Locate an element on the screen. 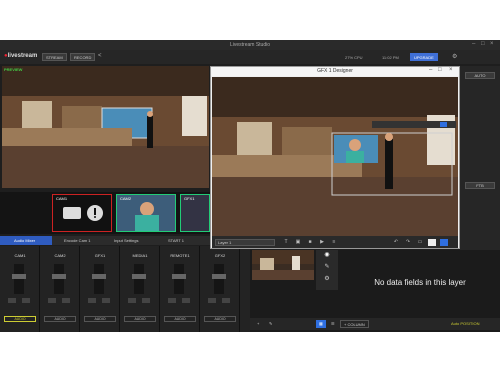  add-column-button: + COLUMN is located at coordinates (354, 324).